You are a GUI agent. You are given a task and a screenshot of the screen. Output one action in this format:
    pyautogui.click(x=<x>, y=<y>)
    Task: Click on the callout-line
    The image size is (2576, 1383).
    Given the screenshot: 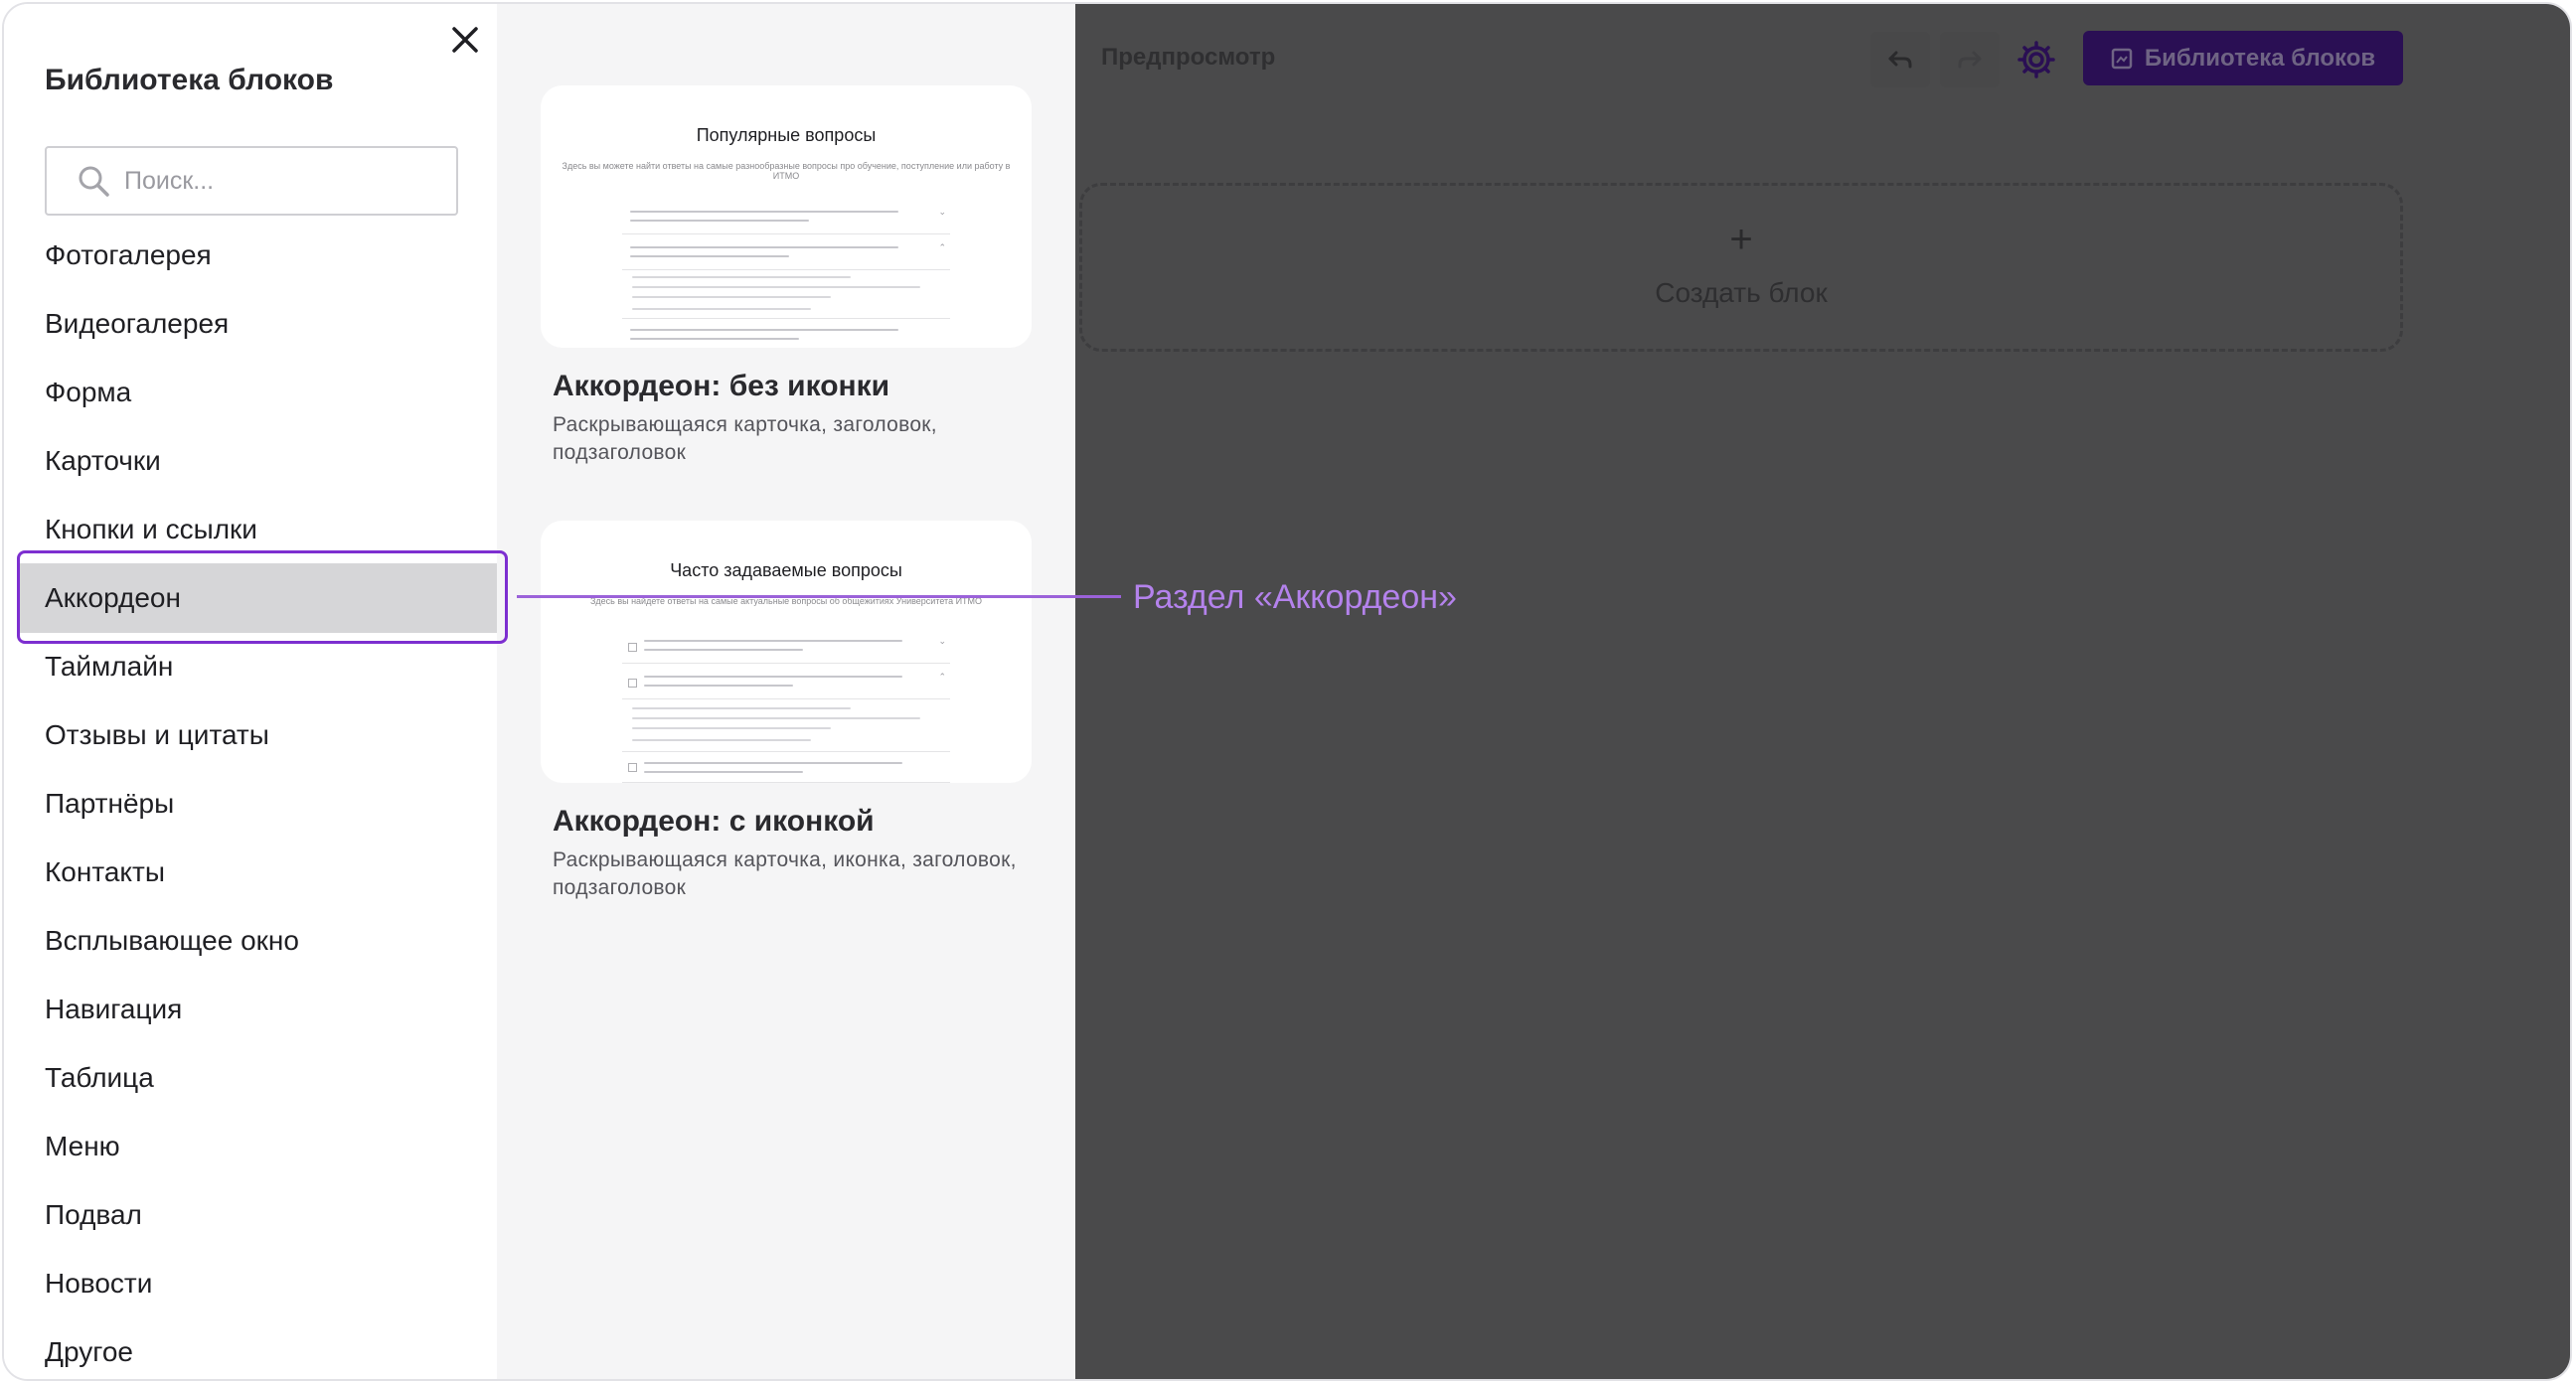 What is the action you would take?
    pyautogui.click(x=819, y=596)
    